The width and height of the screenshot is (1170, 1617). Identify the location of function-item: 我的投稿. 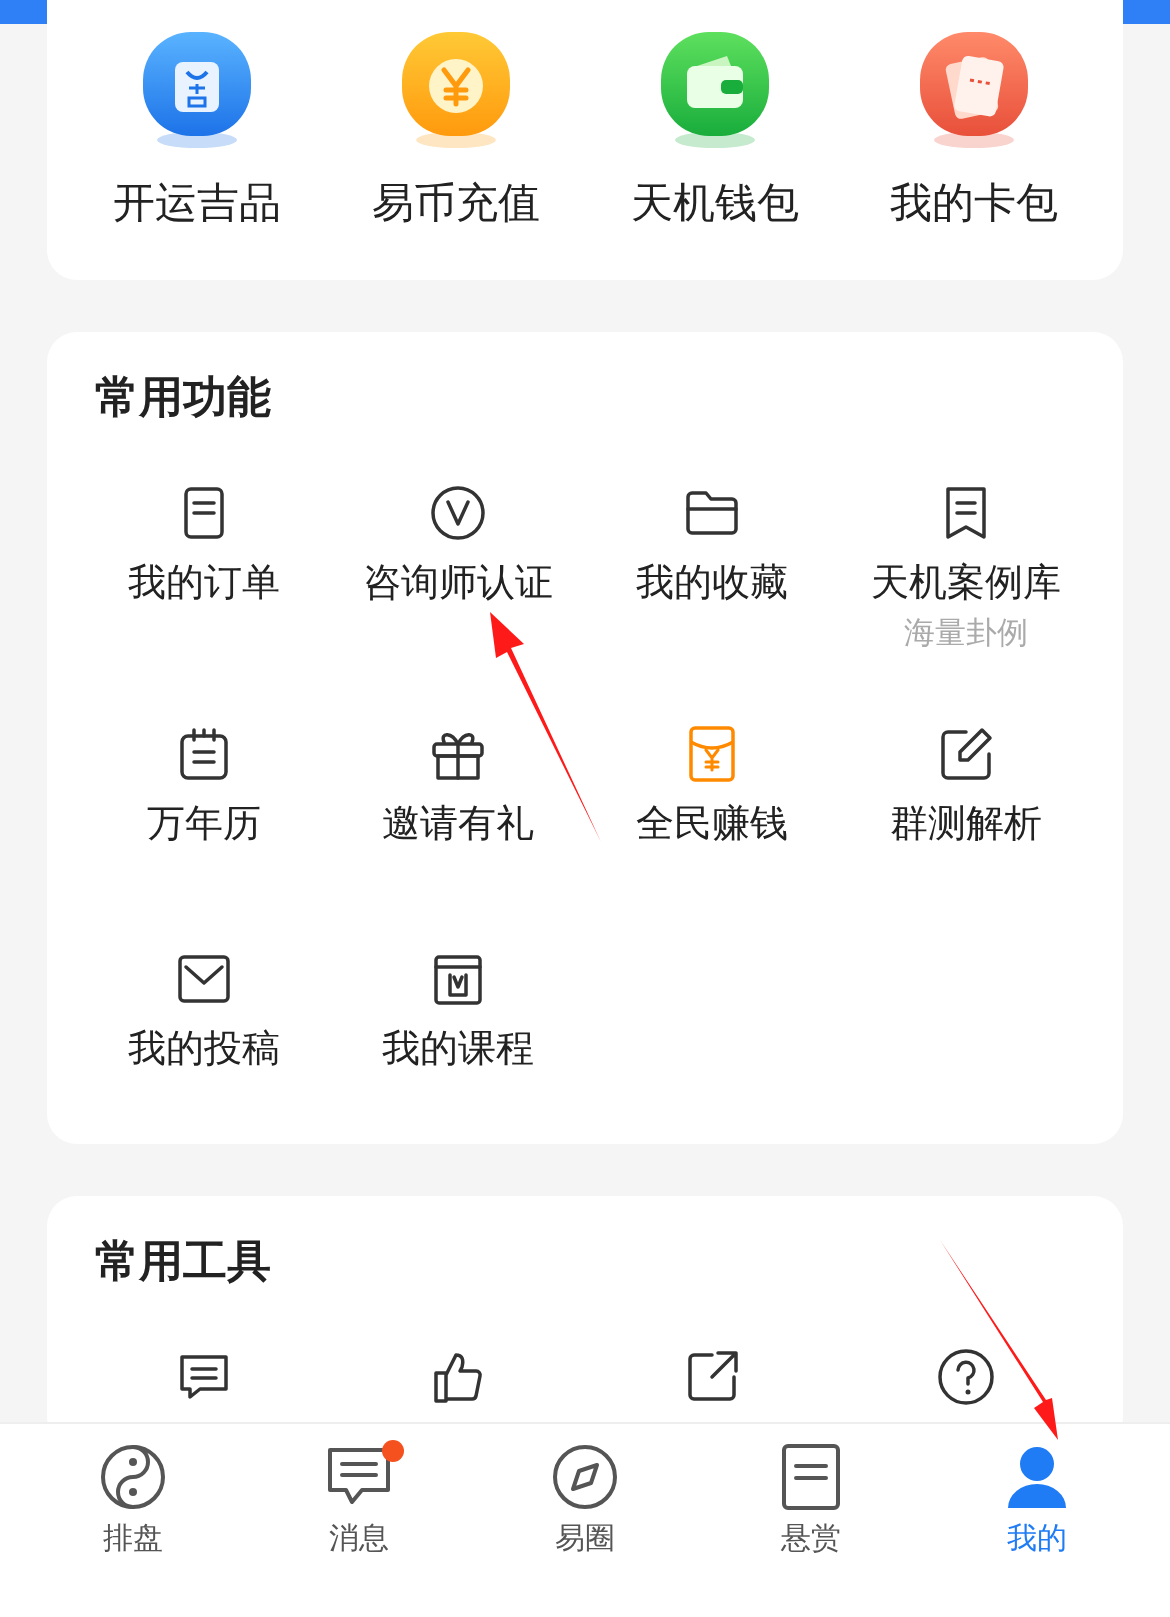
(204, 1026).